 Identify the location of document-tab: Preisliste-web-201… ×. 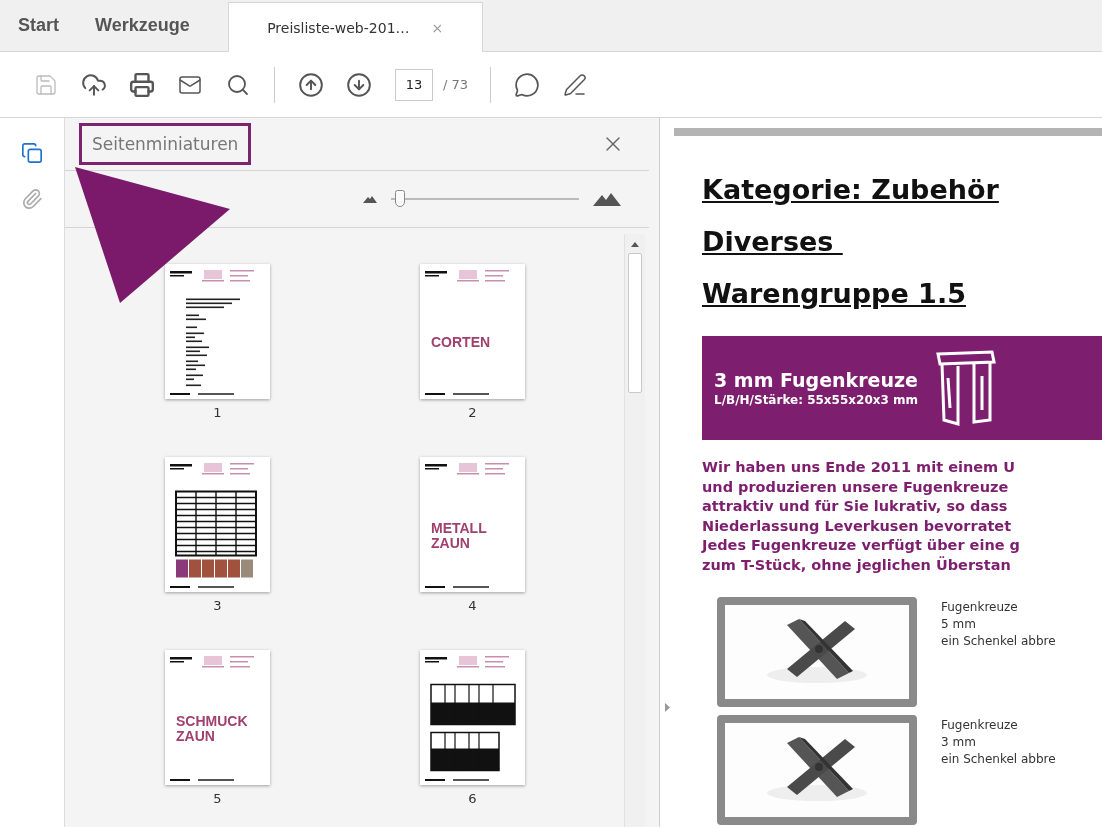
(355, 27).